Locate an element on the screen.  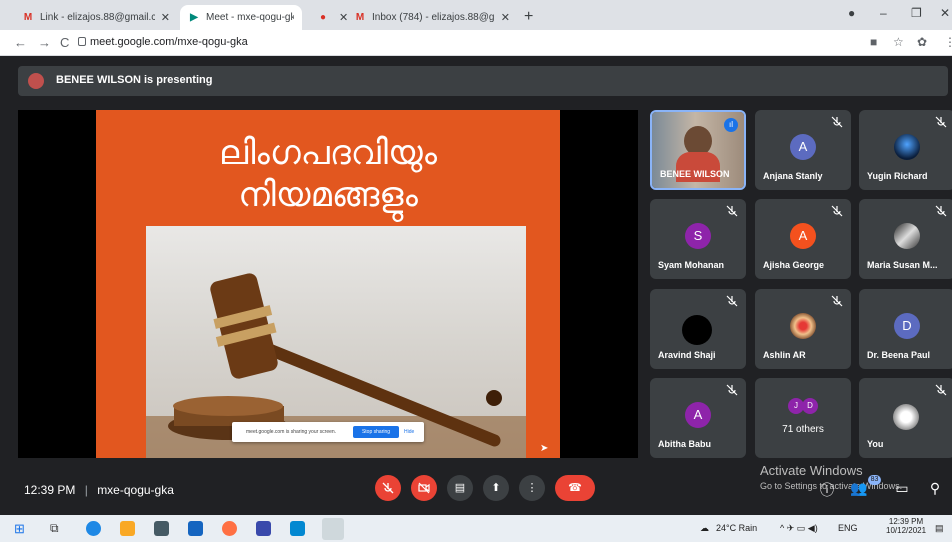
participant-tile: Yugin Richard is located at coordinates (905, 150).